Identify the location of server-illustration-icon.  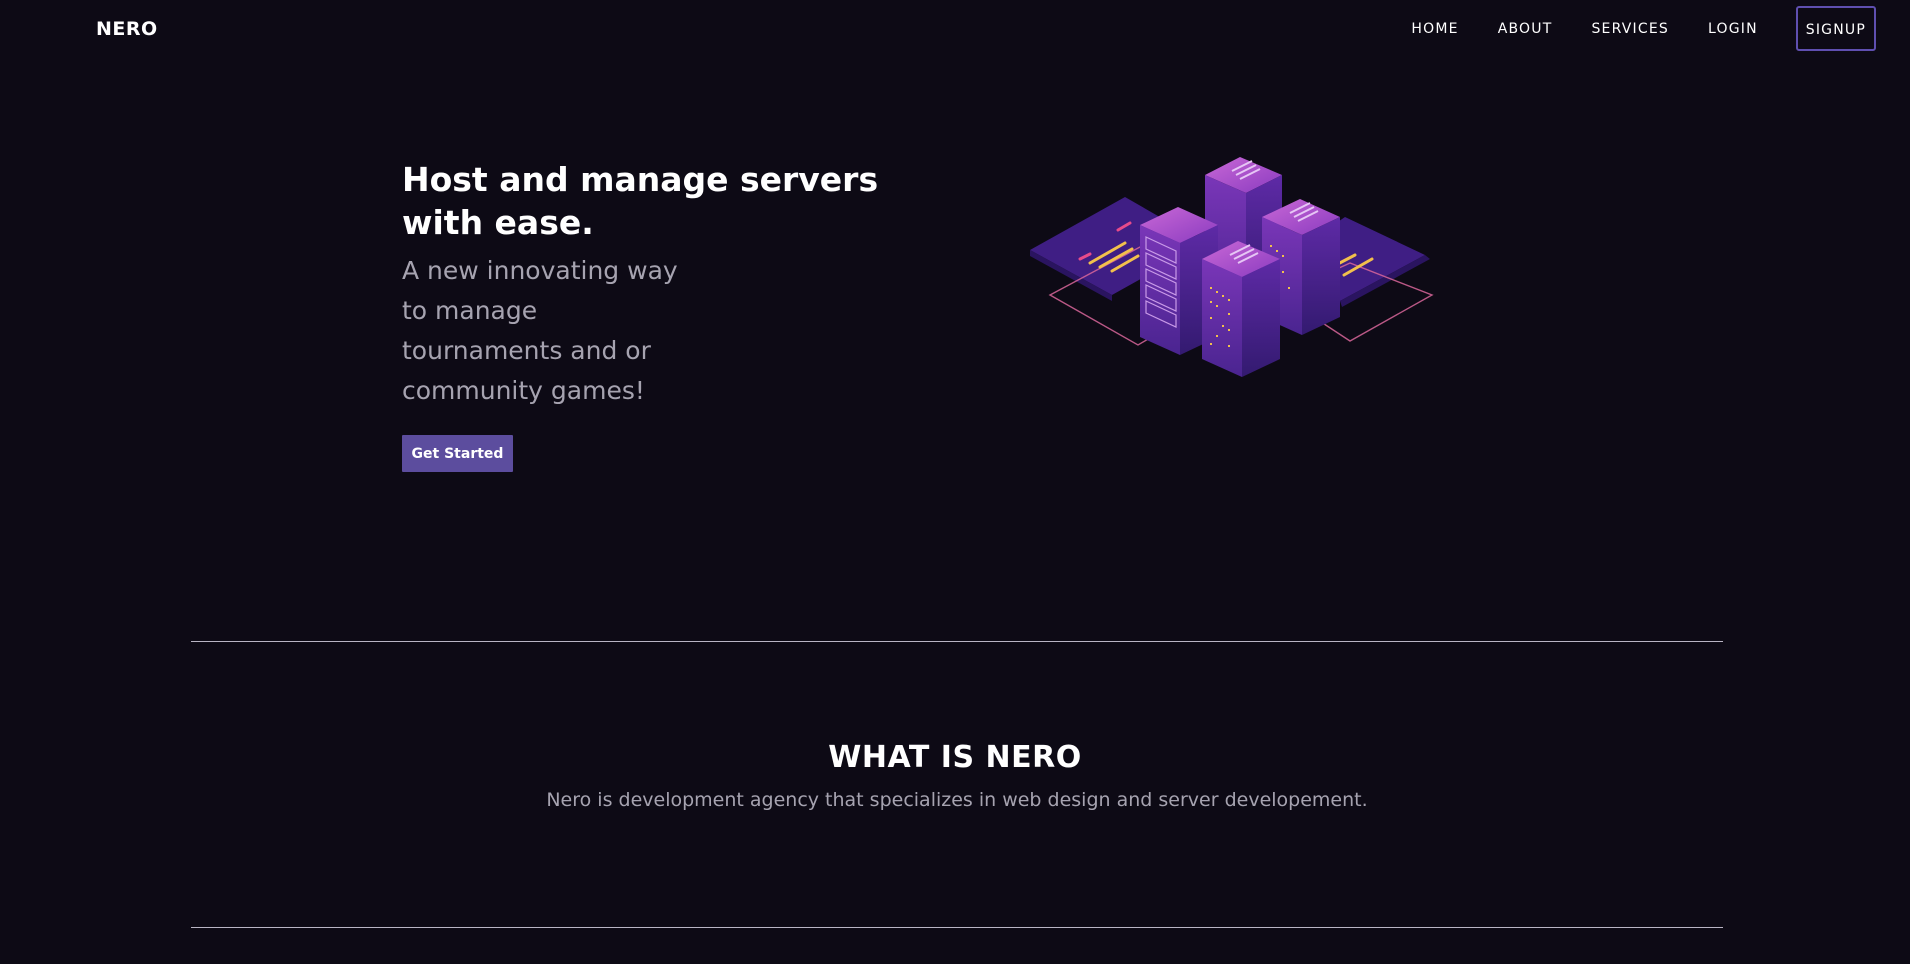
(1232, 267).